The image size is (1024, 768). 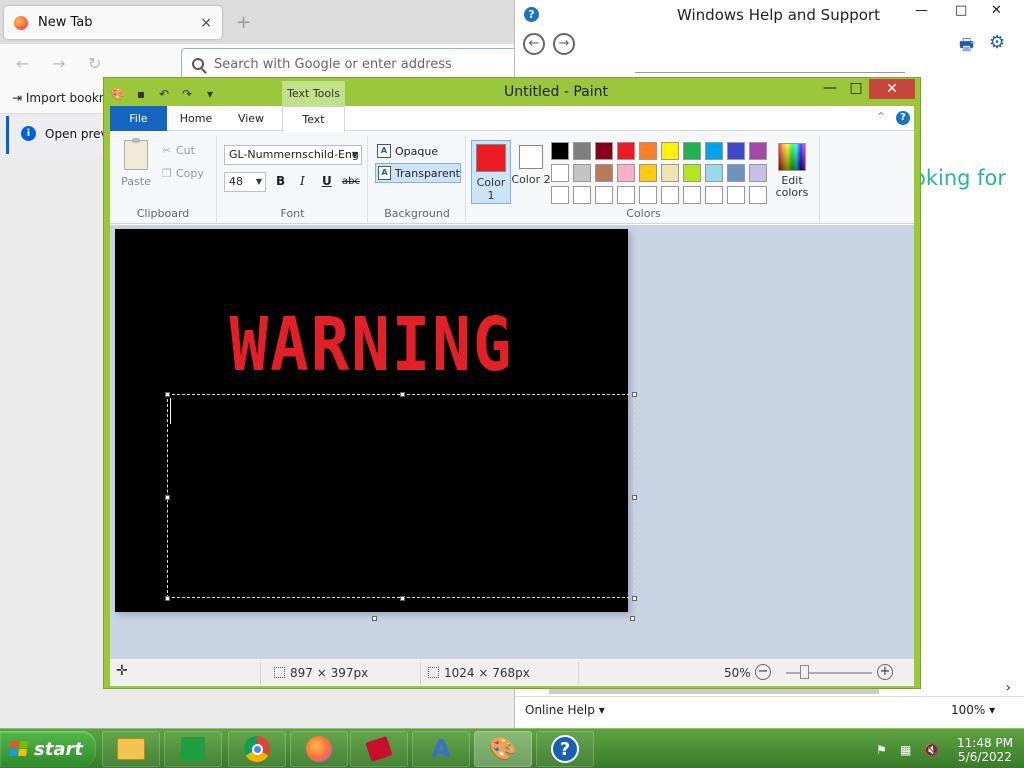 I want to click on opaque-button: A Opaque, so click(x=418, y=151).